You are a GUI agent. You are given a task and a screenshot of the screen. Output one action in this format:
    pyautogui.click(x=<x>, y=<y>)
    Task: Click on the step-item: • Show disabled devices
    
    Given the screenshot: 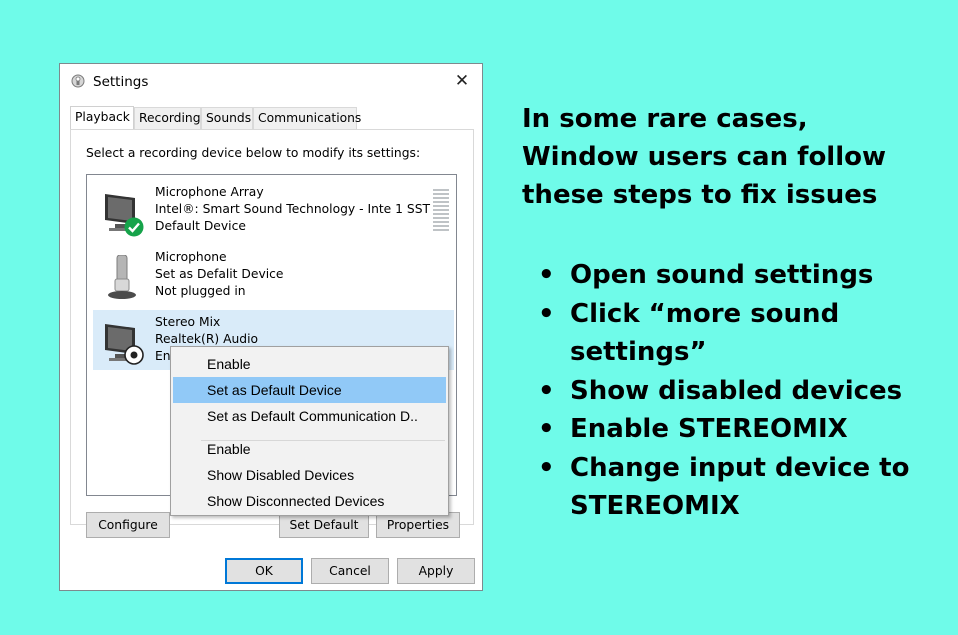 What is the action you would take?
    pyautogui.click(x=741, y=391)
    